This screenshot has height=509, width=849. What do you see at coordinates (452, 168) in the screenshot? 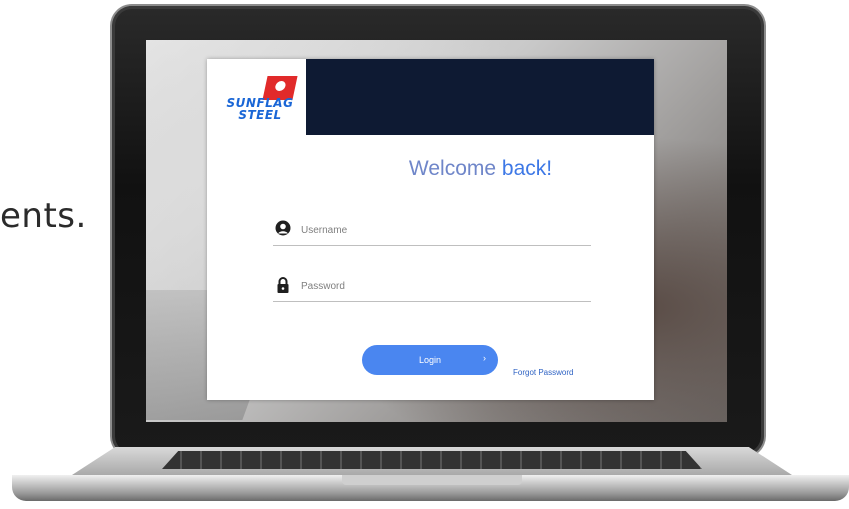
I see `welcome-text: Welcome` at bounding box center [452, 168].